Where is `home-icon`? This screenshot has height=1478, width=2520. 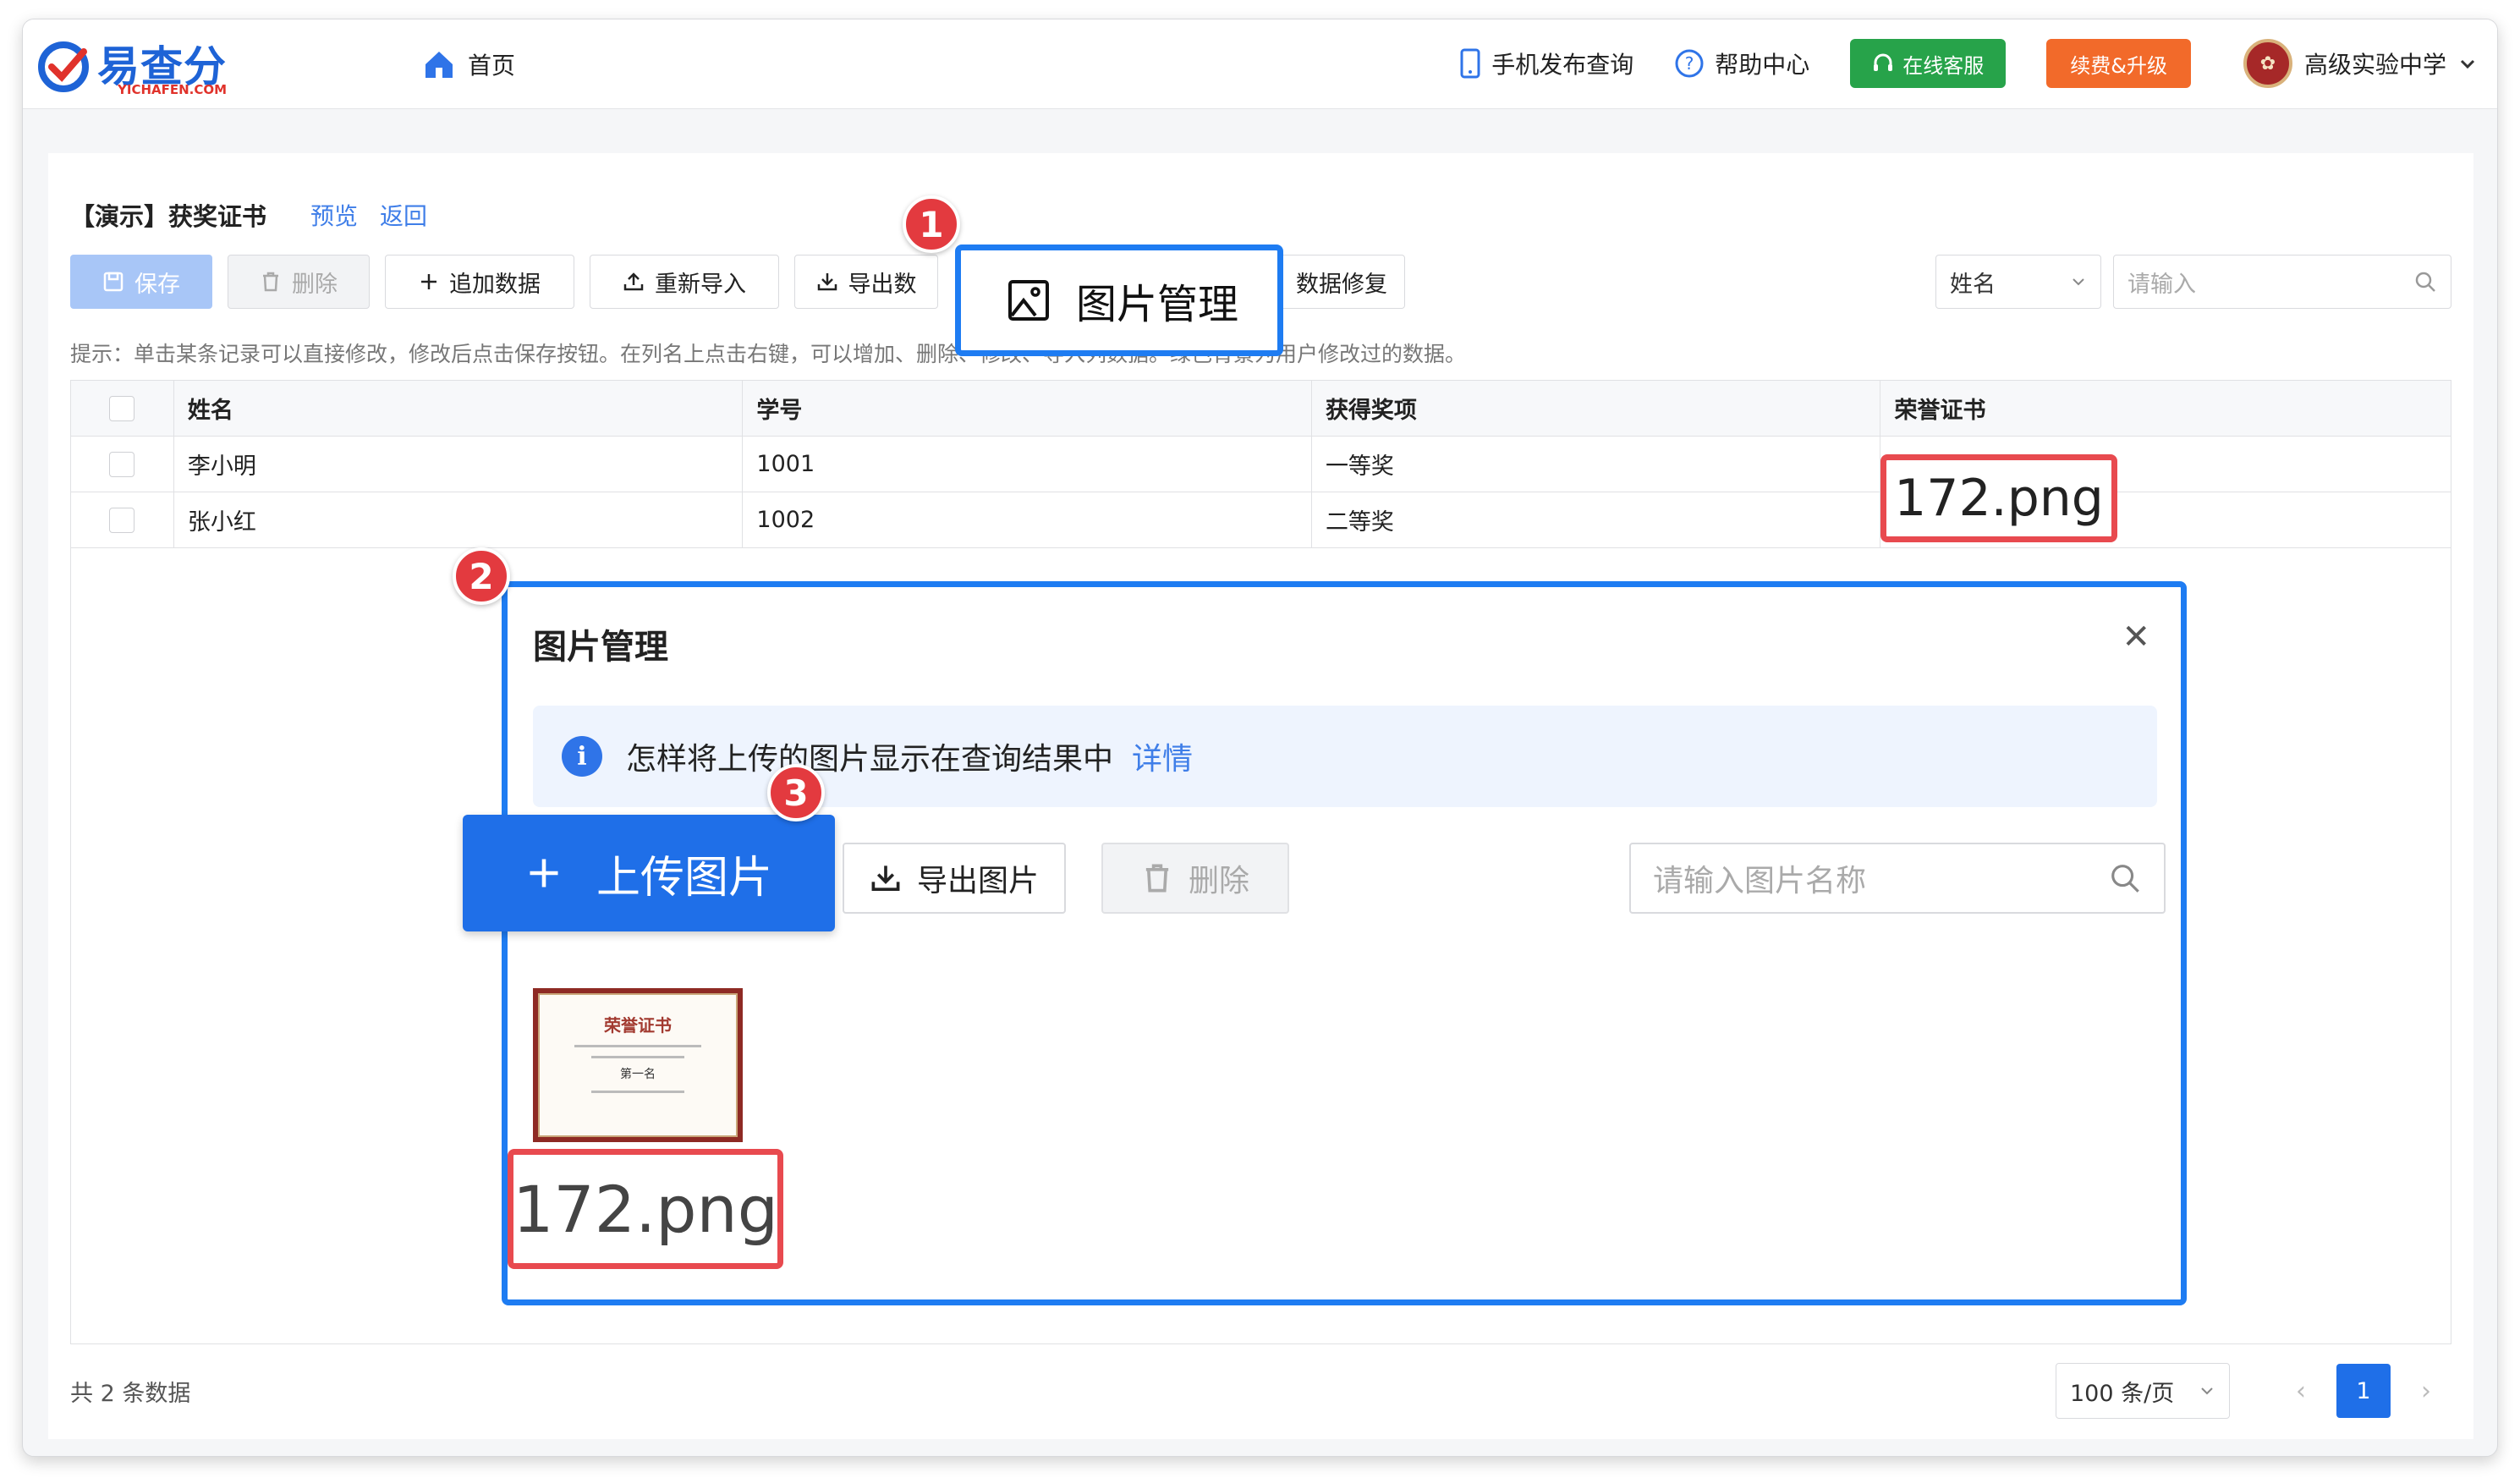 home-icon is located at coordinates (439, 65).